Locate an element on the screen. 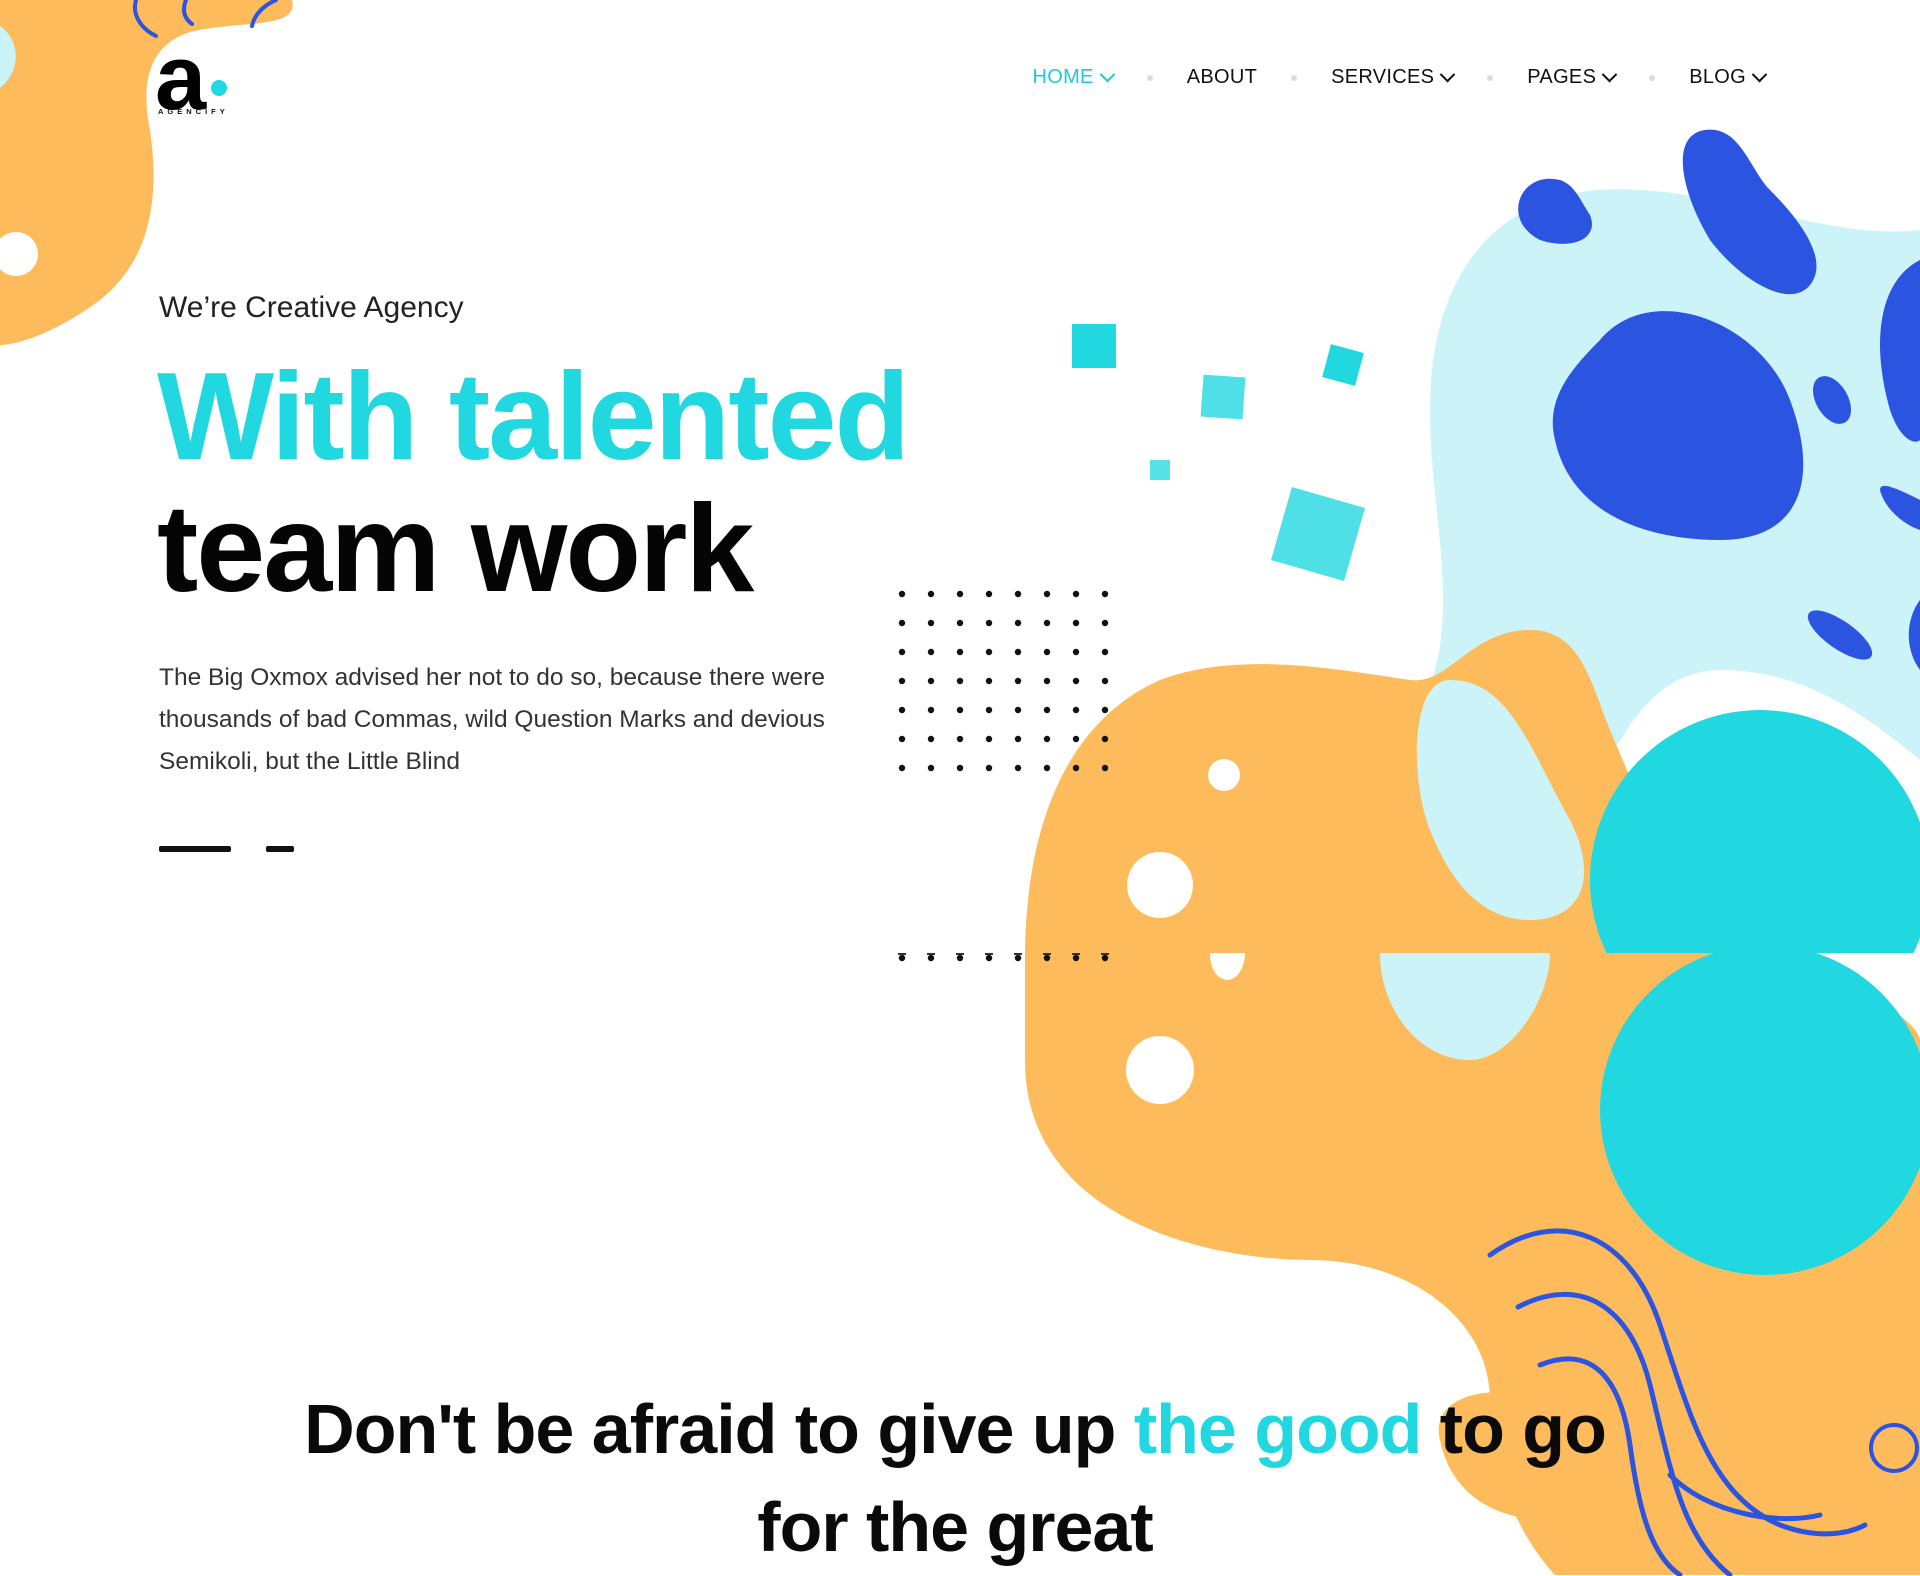 This screenshot has width=1920, height=1576. slider-indicator is located at coordinates (280, 849).